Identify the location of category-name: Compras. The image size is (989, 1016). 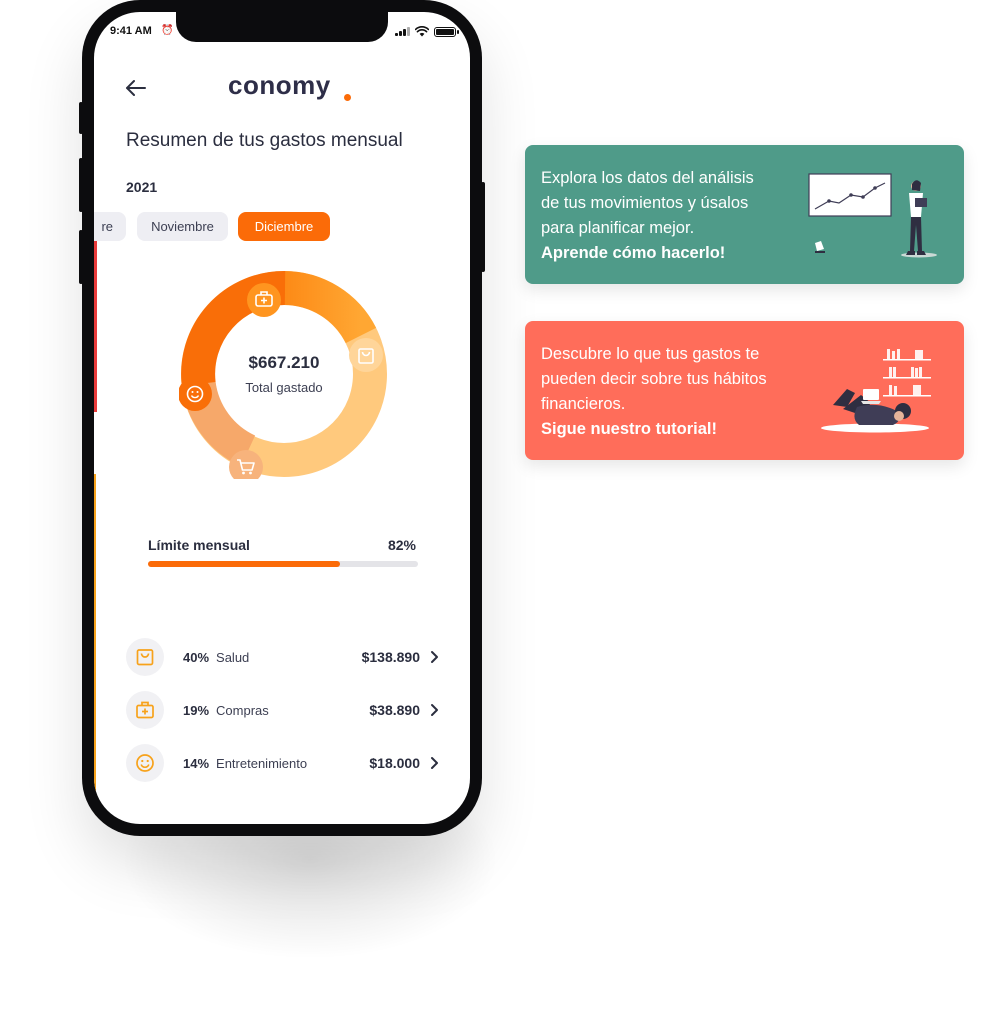
(242, 710).